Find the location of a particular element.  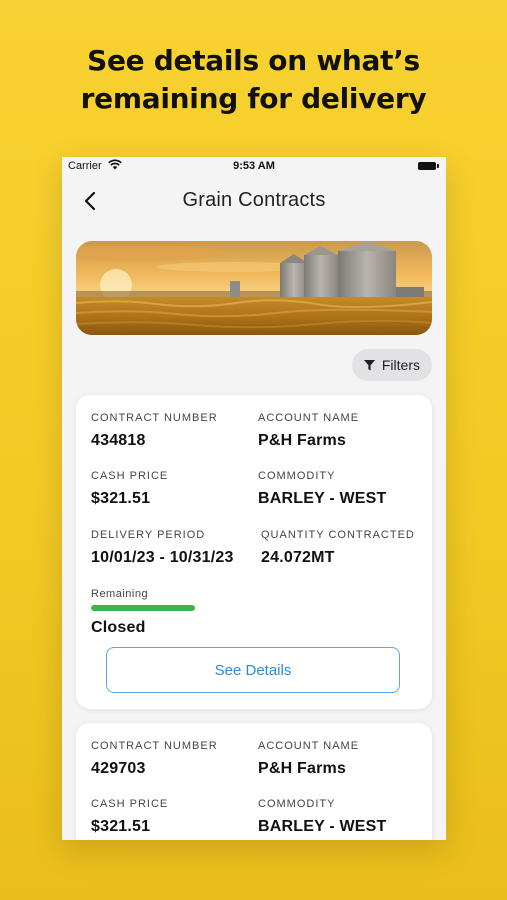

remaining-progress-bar is located at coordinates (143, 608).